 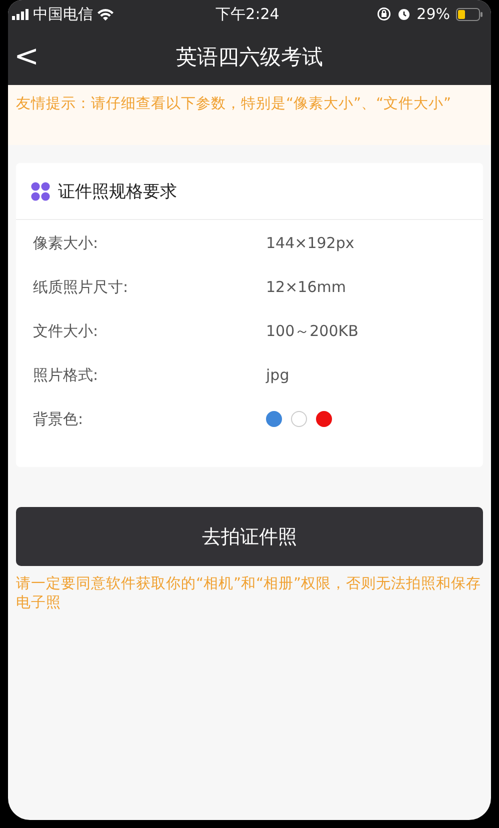 What do you see at coordinates (249, 57) in the screenshot?
I see `page-title: 英语四六级考试` at bounding box center [249, 57].